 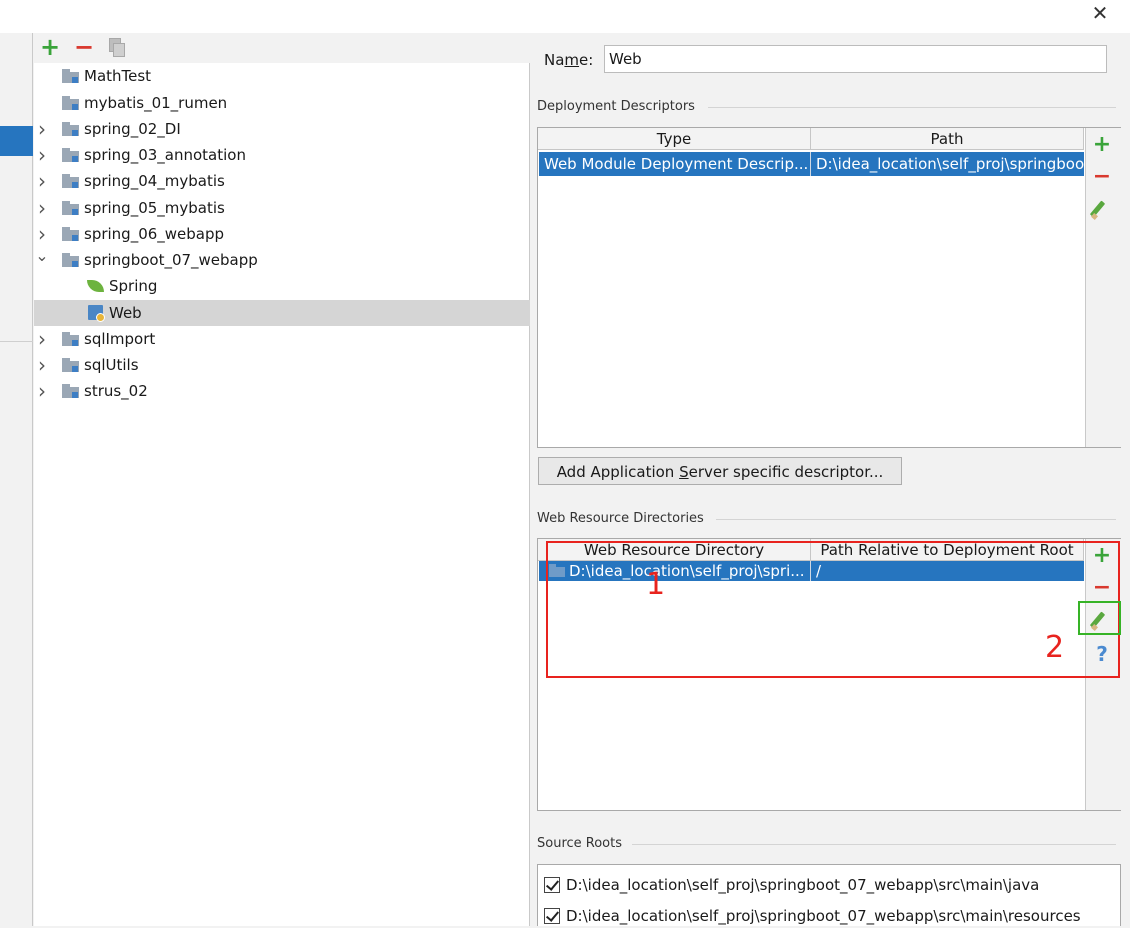 What do you see at coordinates (1102, 177) in the screenshot?
I see `remove-descriptor-icon: −` at bounding box center [1102, 177].